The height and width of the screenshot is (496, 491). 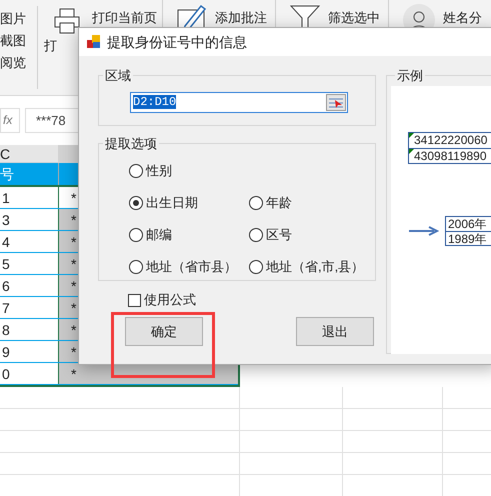 What do you see at coordinates (6, 220) in the screenshot?
I see `table-cell-text: 3` at bounding box center [6, 220].